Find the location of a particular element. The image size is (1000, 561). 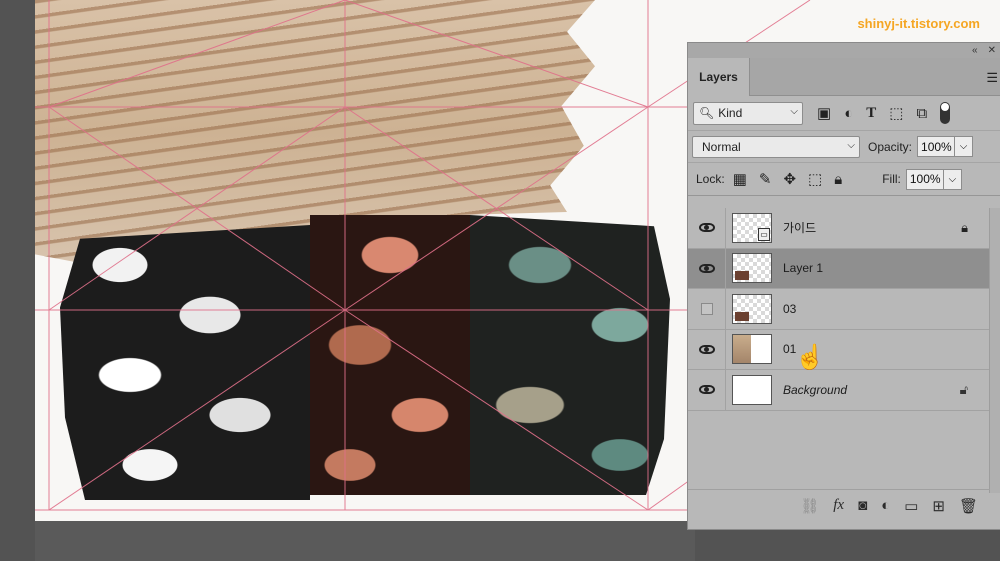

link-icon: ⛓ is located at coordinates (809, 506).